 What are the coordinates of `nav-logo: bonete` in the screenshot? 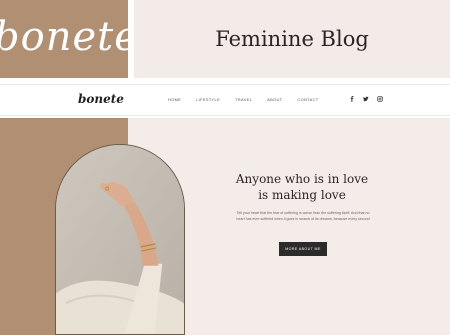 It's located at (101, 99).